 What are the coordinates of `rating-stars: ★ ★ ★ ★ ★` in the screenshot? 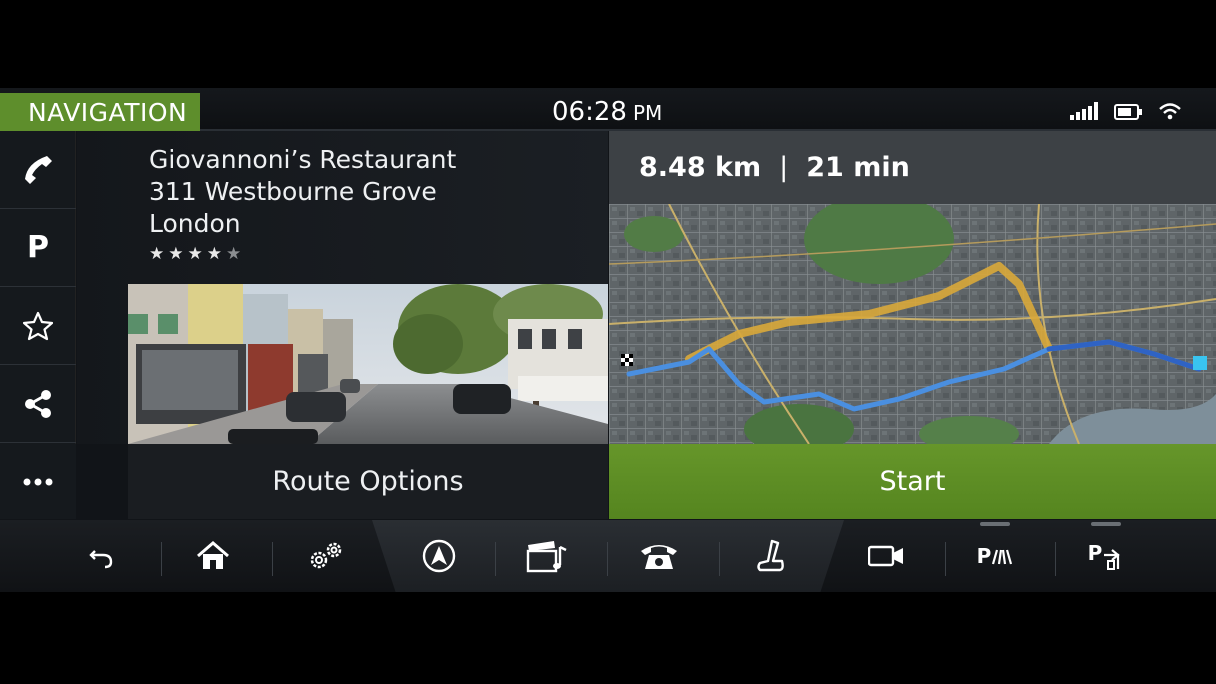 It's located at (195, 254).